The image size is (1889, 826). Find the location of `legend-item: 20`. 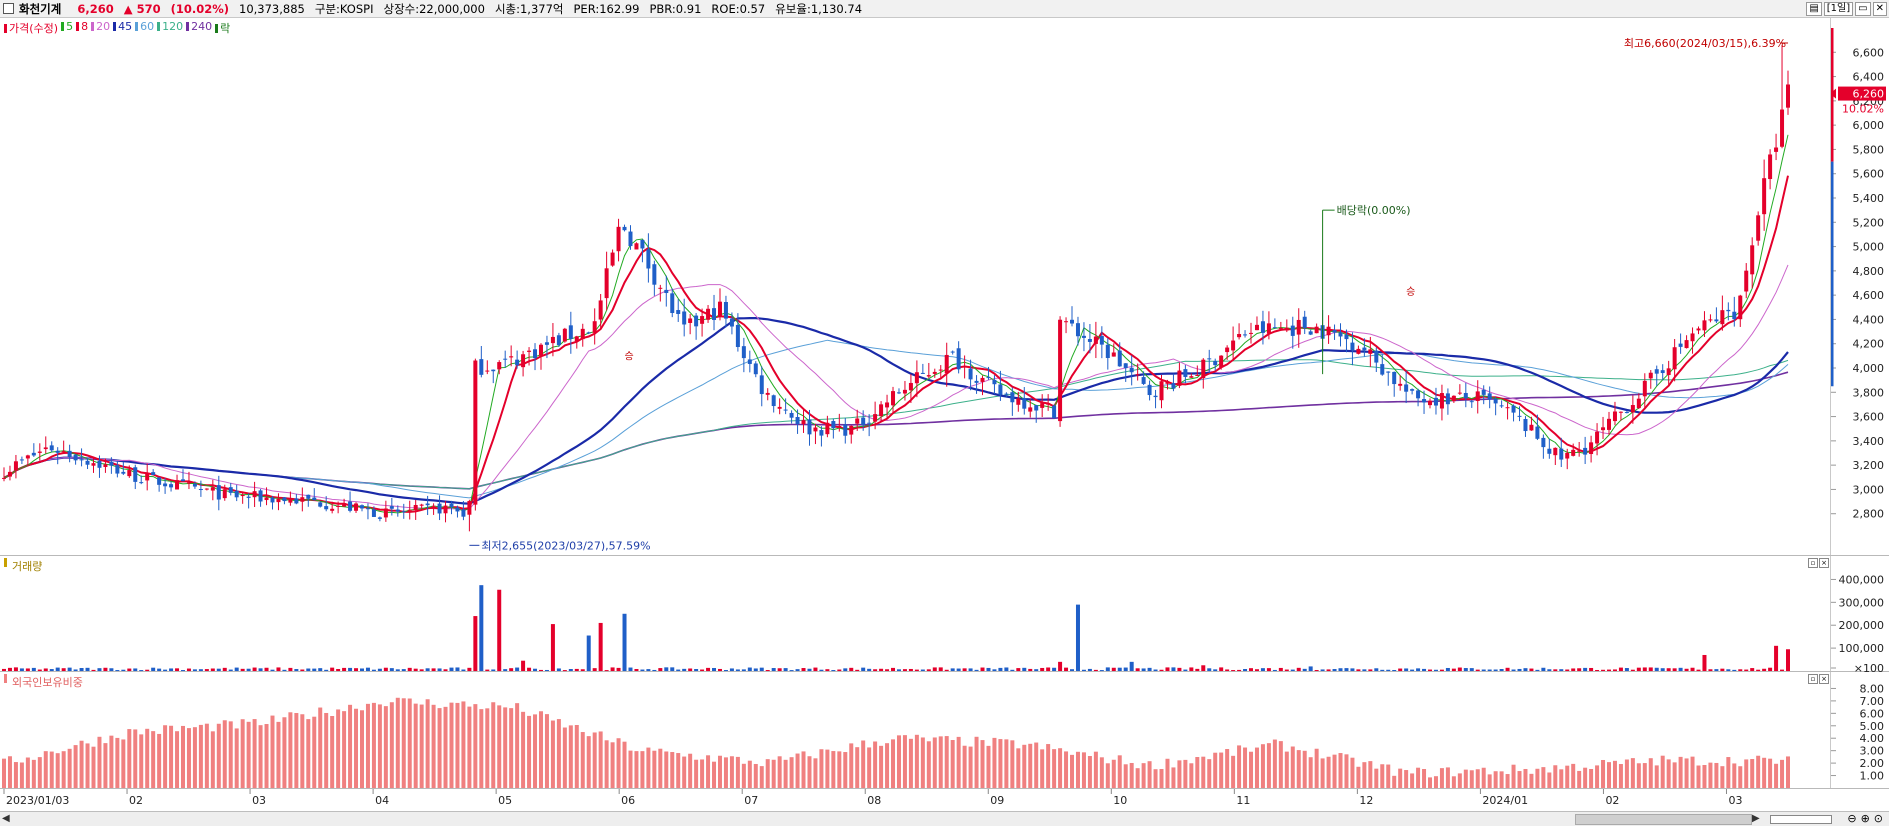

legend-item: 20 is located at coordinates (100, 28).